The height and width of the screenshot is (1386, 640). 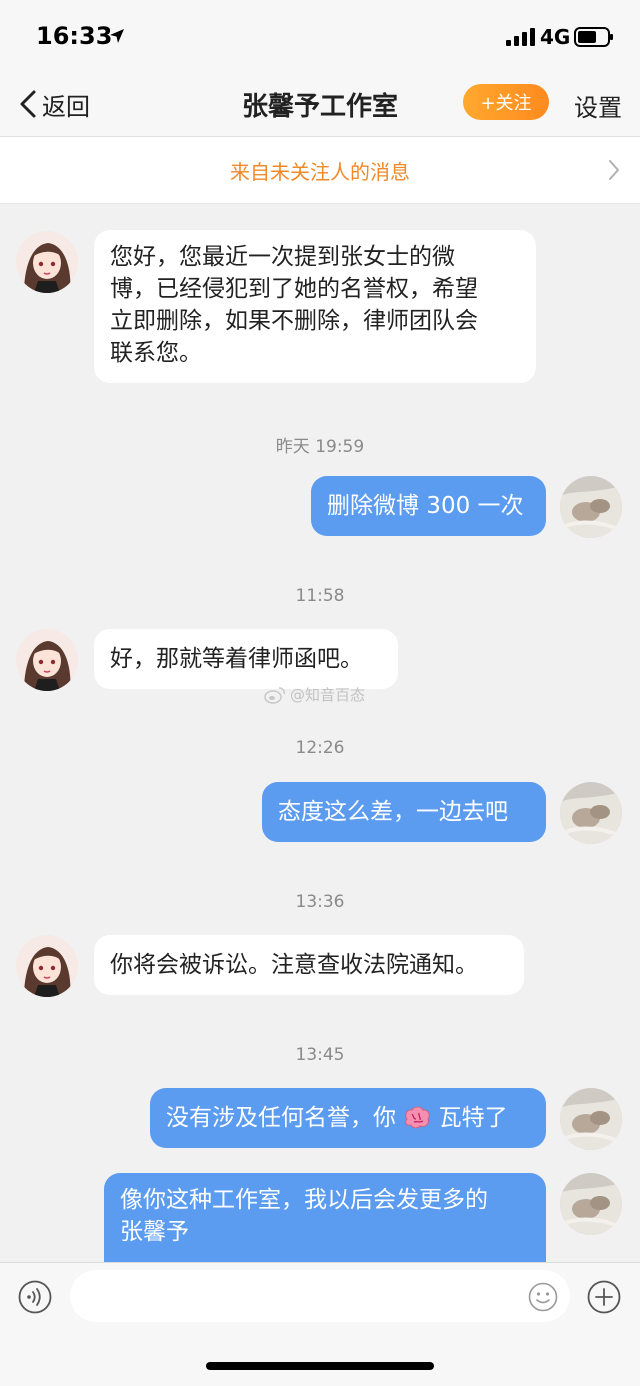 I want to click on message-bubble-outgoing: 删除微博 300 一次, so click(x=428, y=506).